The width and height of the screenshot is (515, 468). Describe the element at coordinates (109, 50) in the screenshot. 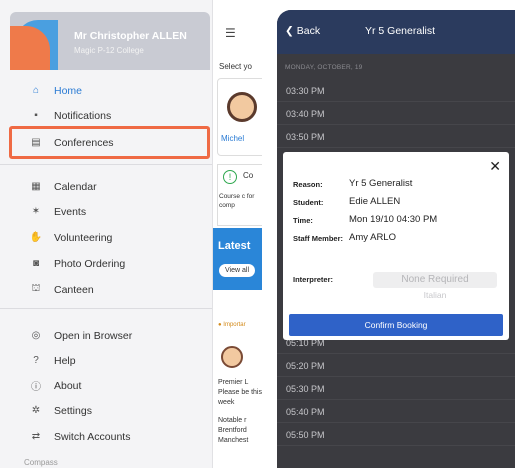

I see `profile-school: Magic P-12 College` at that location.